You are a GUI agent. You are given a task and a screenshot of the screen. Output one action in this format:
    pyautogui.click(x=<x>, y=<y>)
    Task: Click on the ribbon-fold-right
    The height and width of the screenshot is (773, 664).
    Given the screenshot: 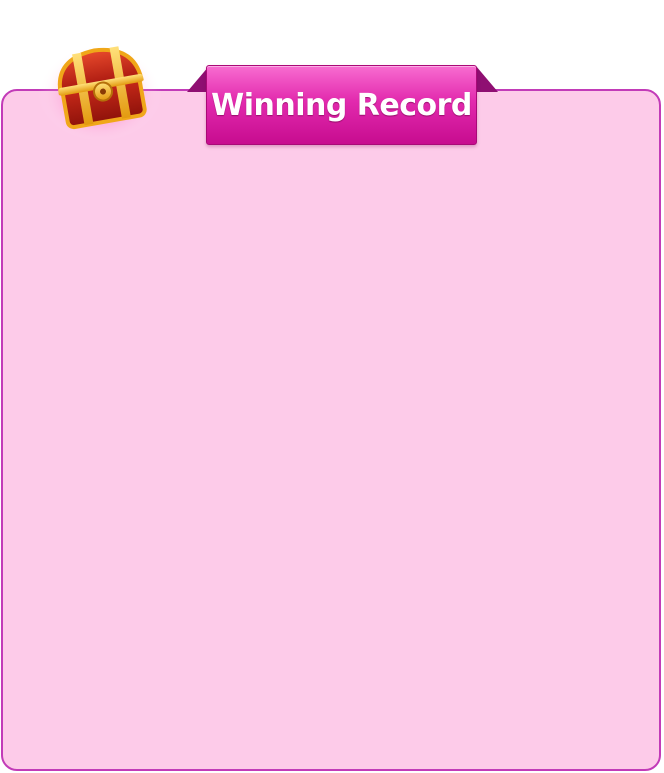 What is the action you would take?
    pyautogui.click(x=487, y=79)
    